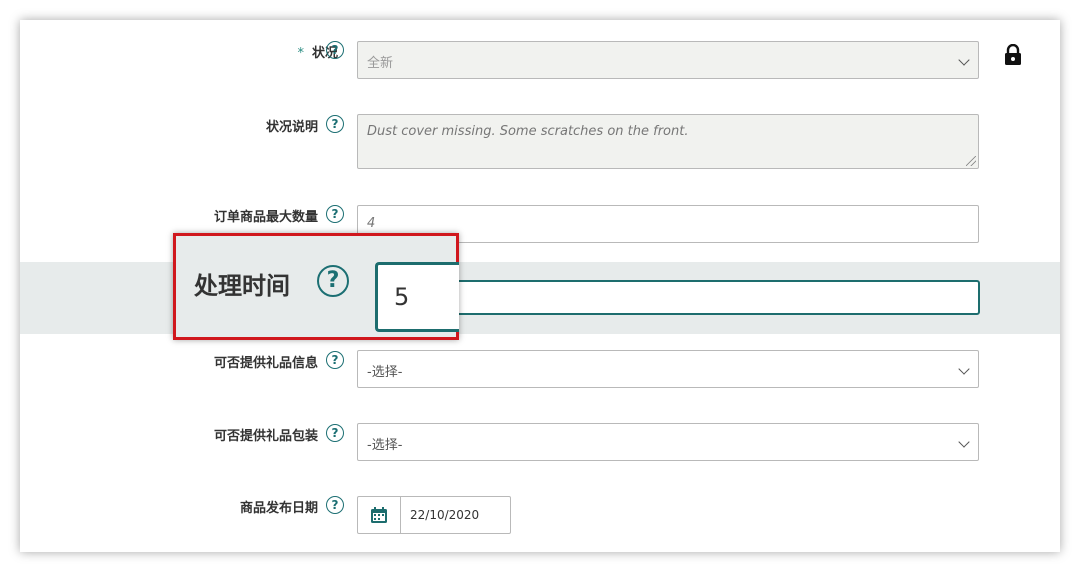 The height and width of the screenshot is (572, 1080). Describe the element at coordinates (316, 286) in the screenshot. I see `zoom-callout: 处理时间 ? 5` at that location.